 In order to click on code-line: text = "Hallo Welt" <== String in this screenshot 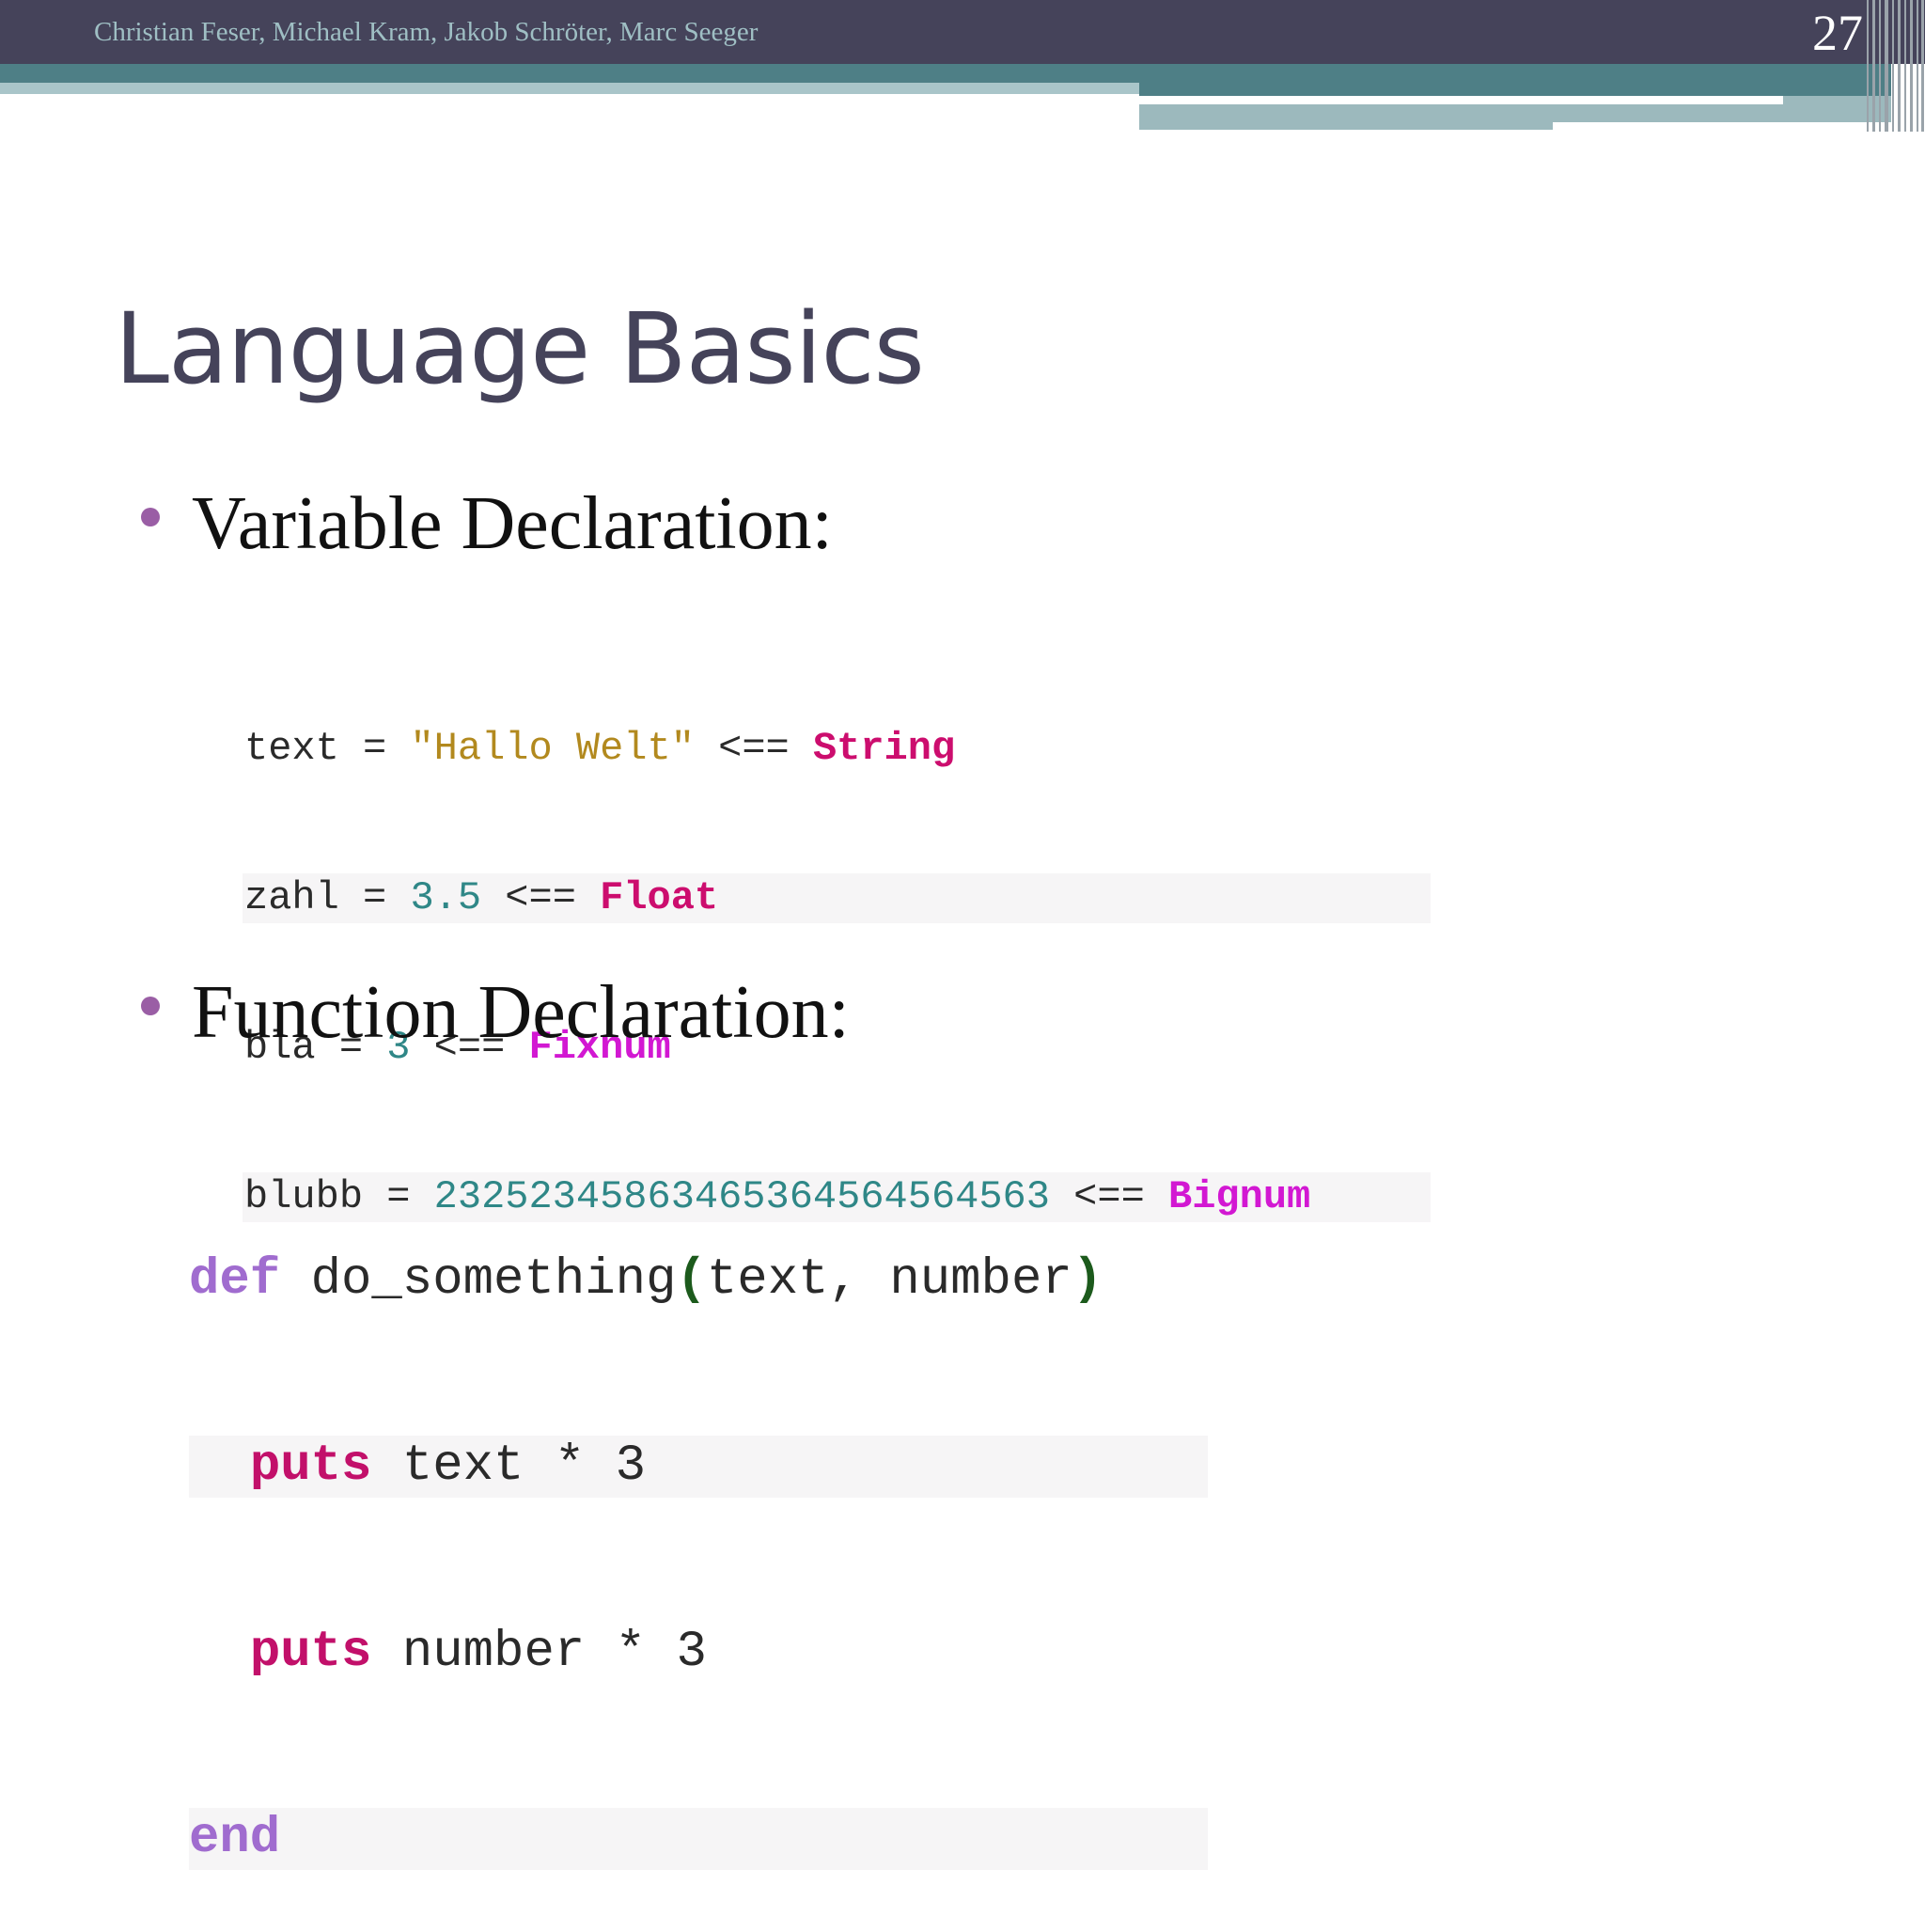, I will do `click(600, 749)`.